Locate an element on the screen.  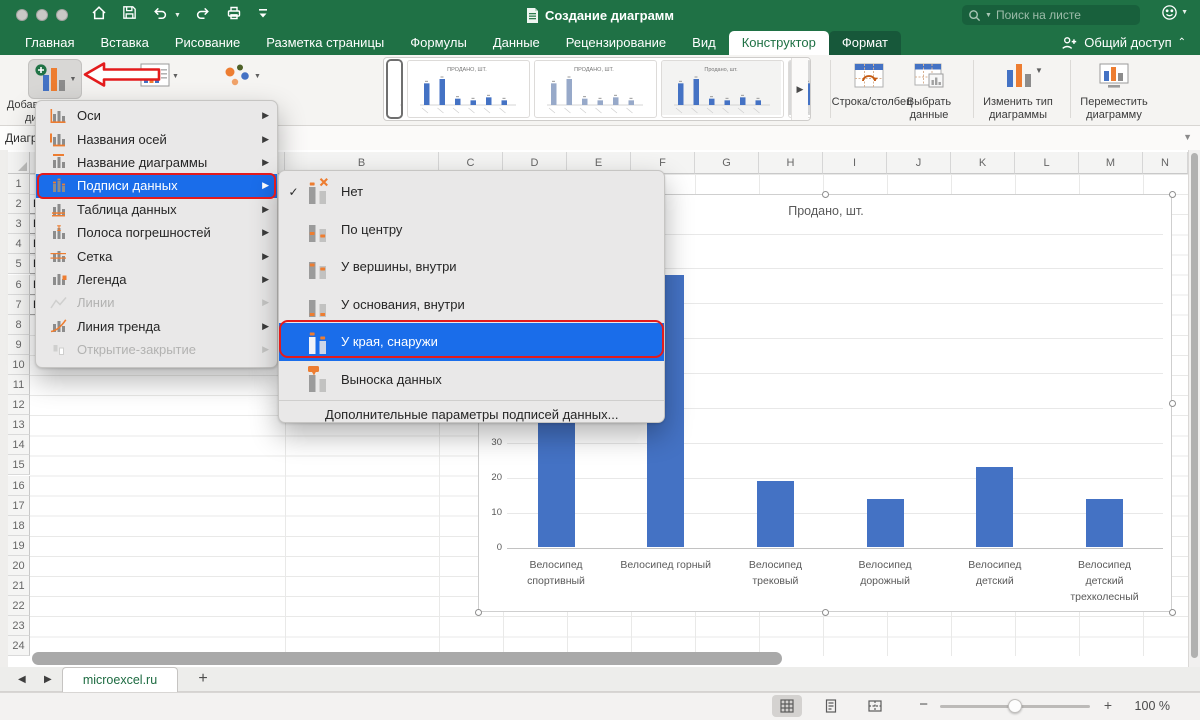
zoom-slider is located at coordinates (1015, 706).